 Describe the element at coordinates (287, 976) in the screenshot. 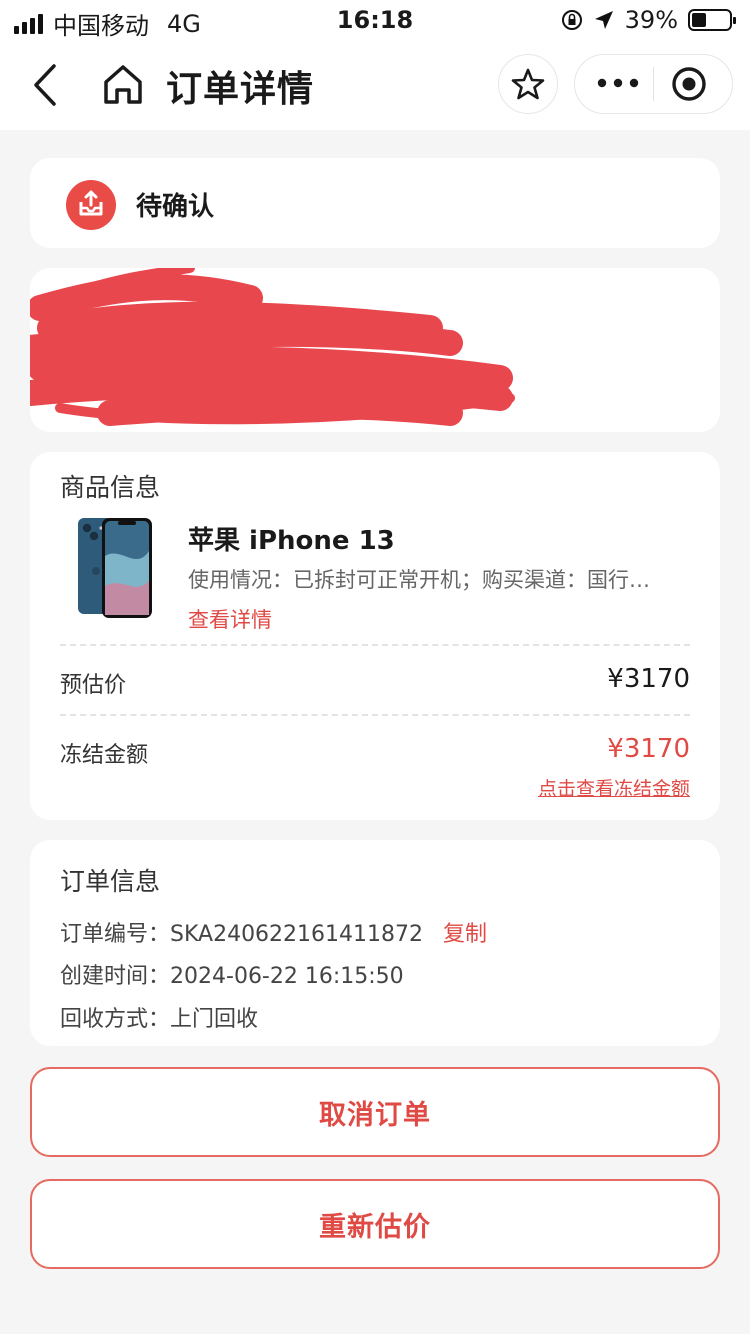

I see `created-time-value: 2024-06-22 16:15:50` at that location.